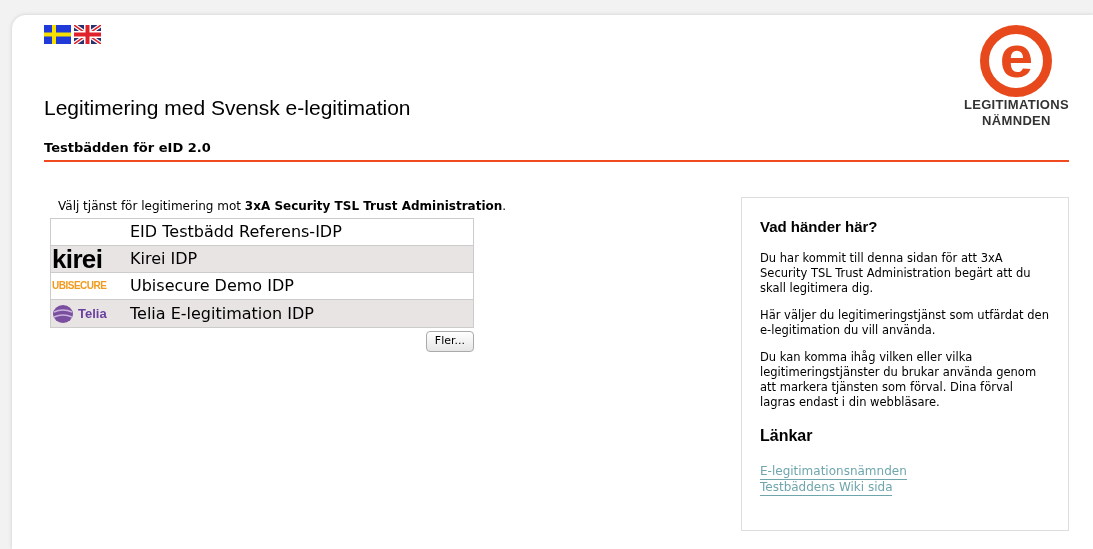 The width and height of the screenshot is (1093, 549). I want to click on info-paragraph: Här väljer du legitimeringstjänst som utfärdat den e-legitimation du vill använda., so click(905, 322).